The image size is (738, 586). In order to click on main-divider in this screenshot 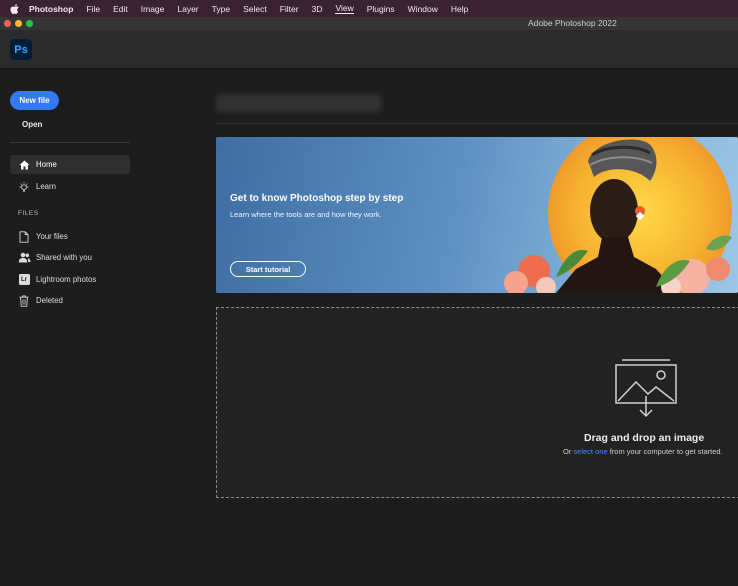, I will do `click(477, 123)`.